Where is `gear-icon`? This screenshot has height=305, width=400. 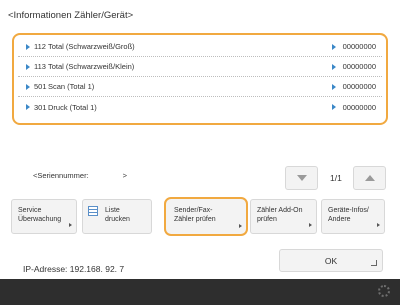 gear-icon is located at coordinates (384, 291).